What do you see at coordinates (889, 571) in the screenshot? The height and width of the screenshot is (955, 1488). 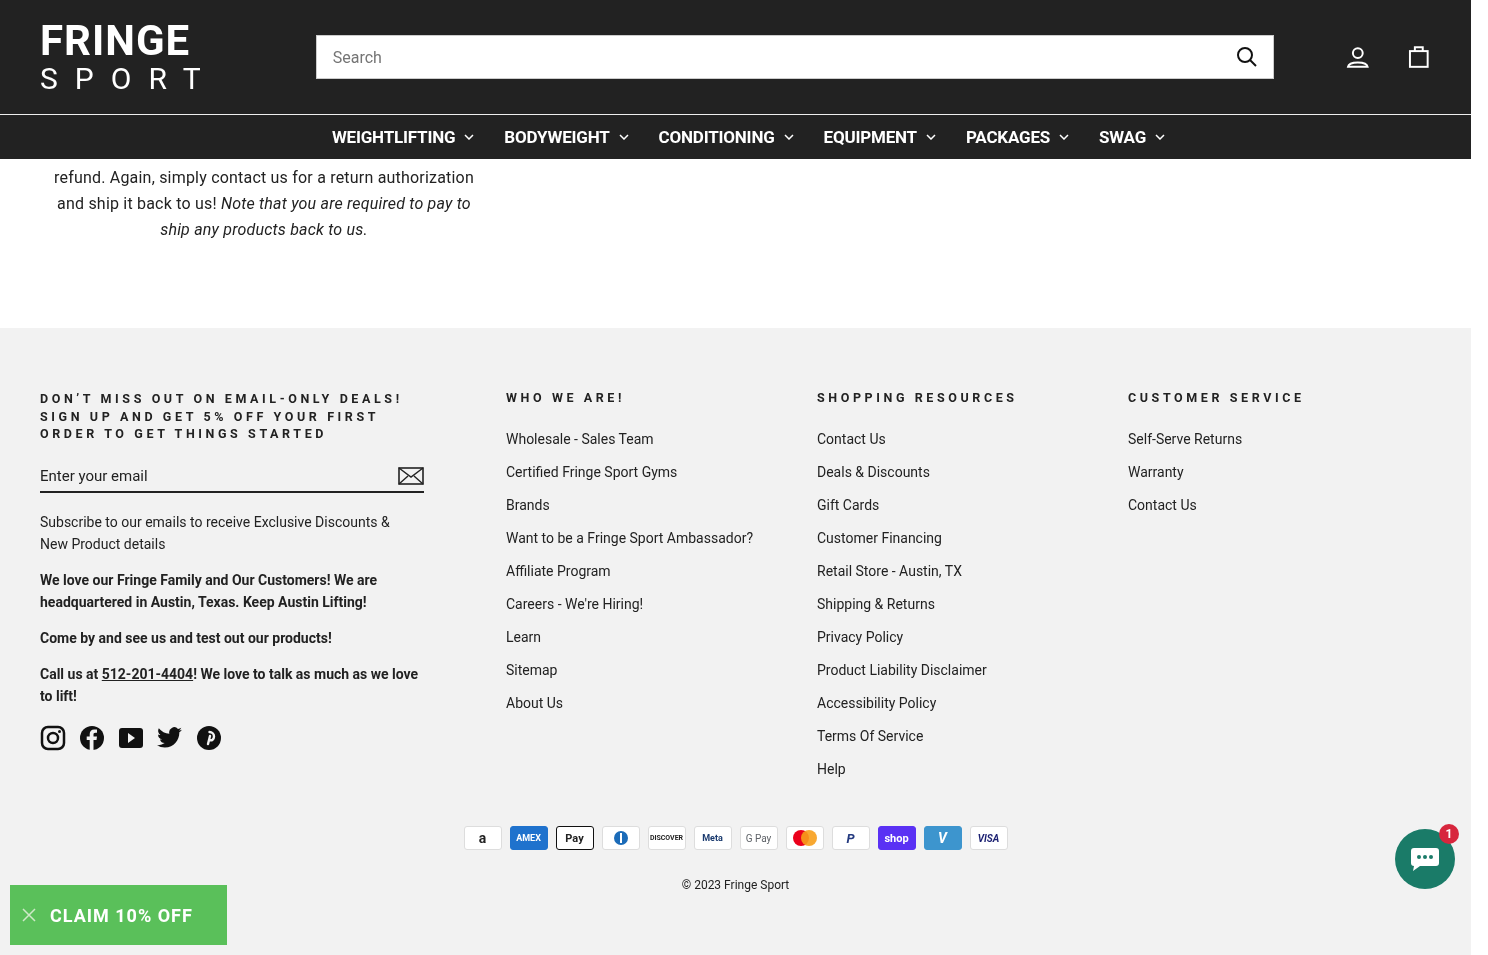 I see `footer-link: Retail Store - Austin, TX` at bounding box center [889, 571].